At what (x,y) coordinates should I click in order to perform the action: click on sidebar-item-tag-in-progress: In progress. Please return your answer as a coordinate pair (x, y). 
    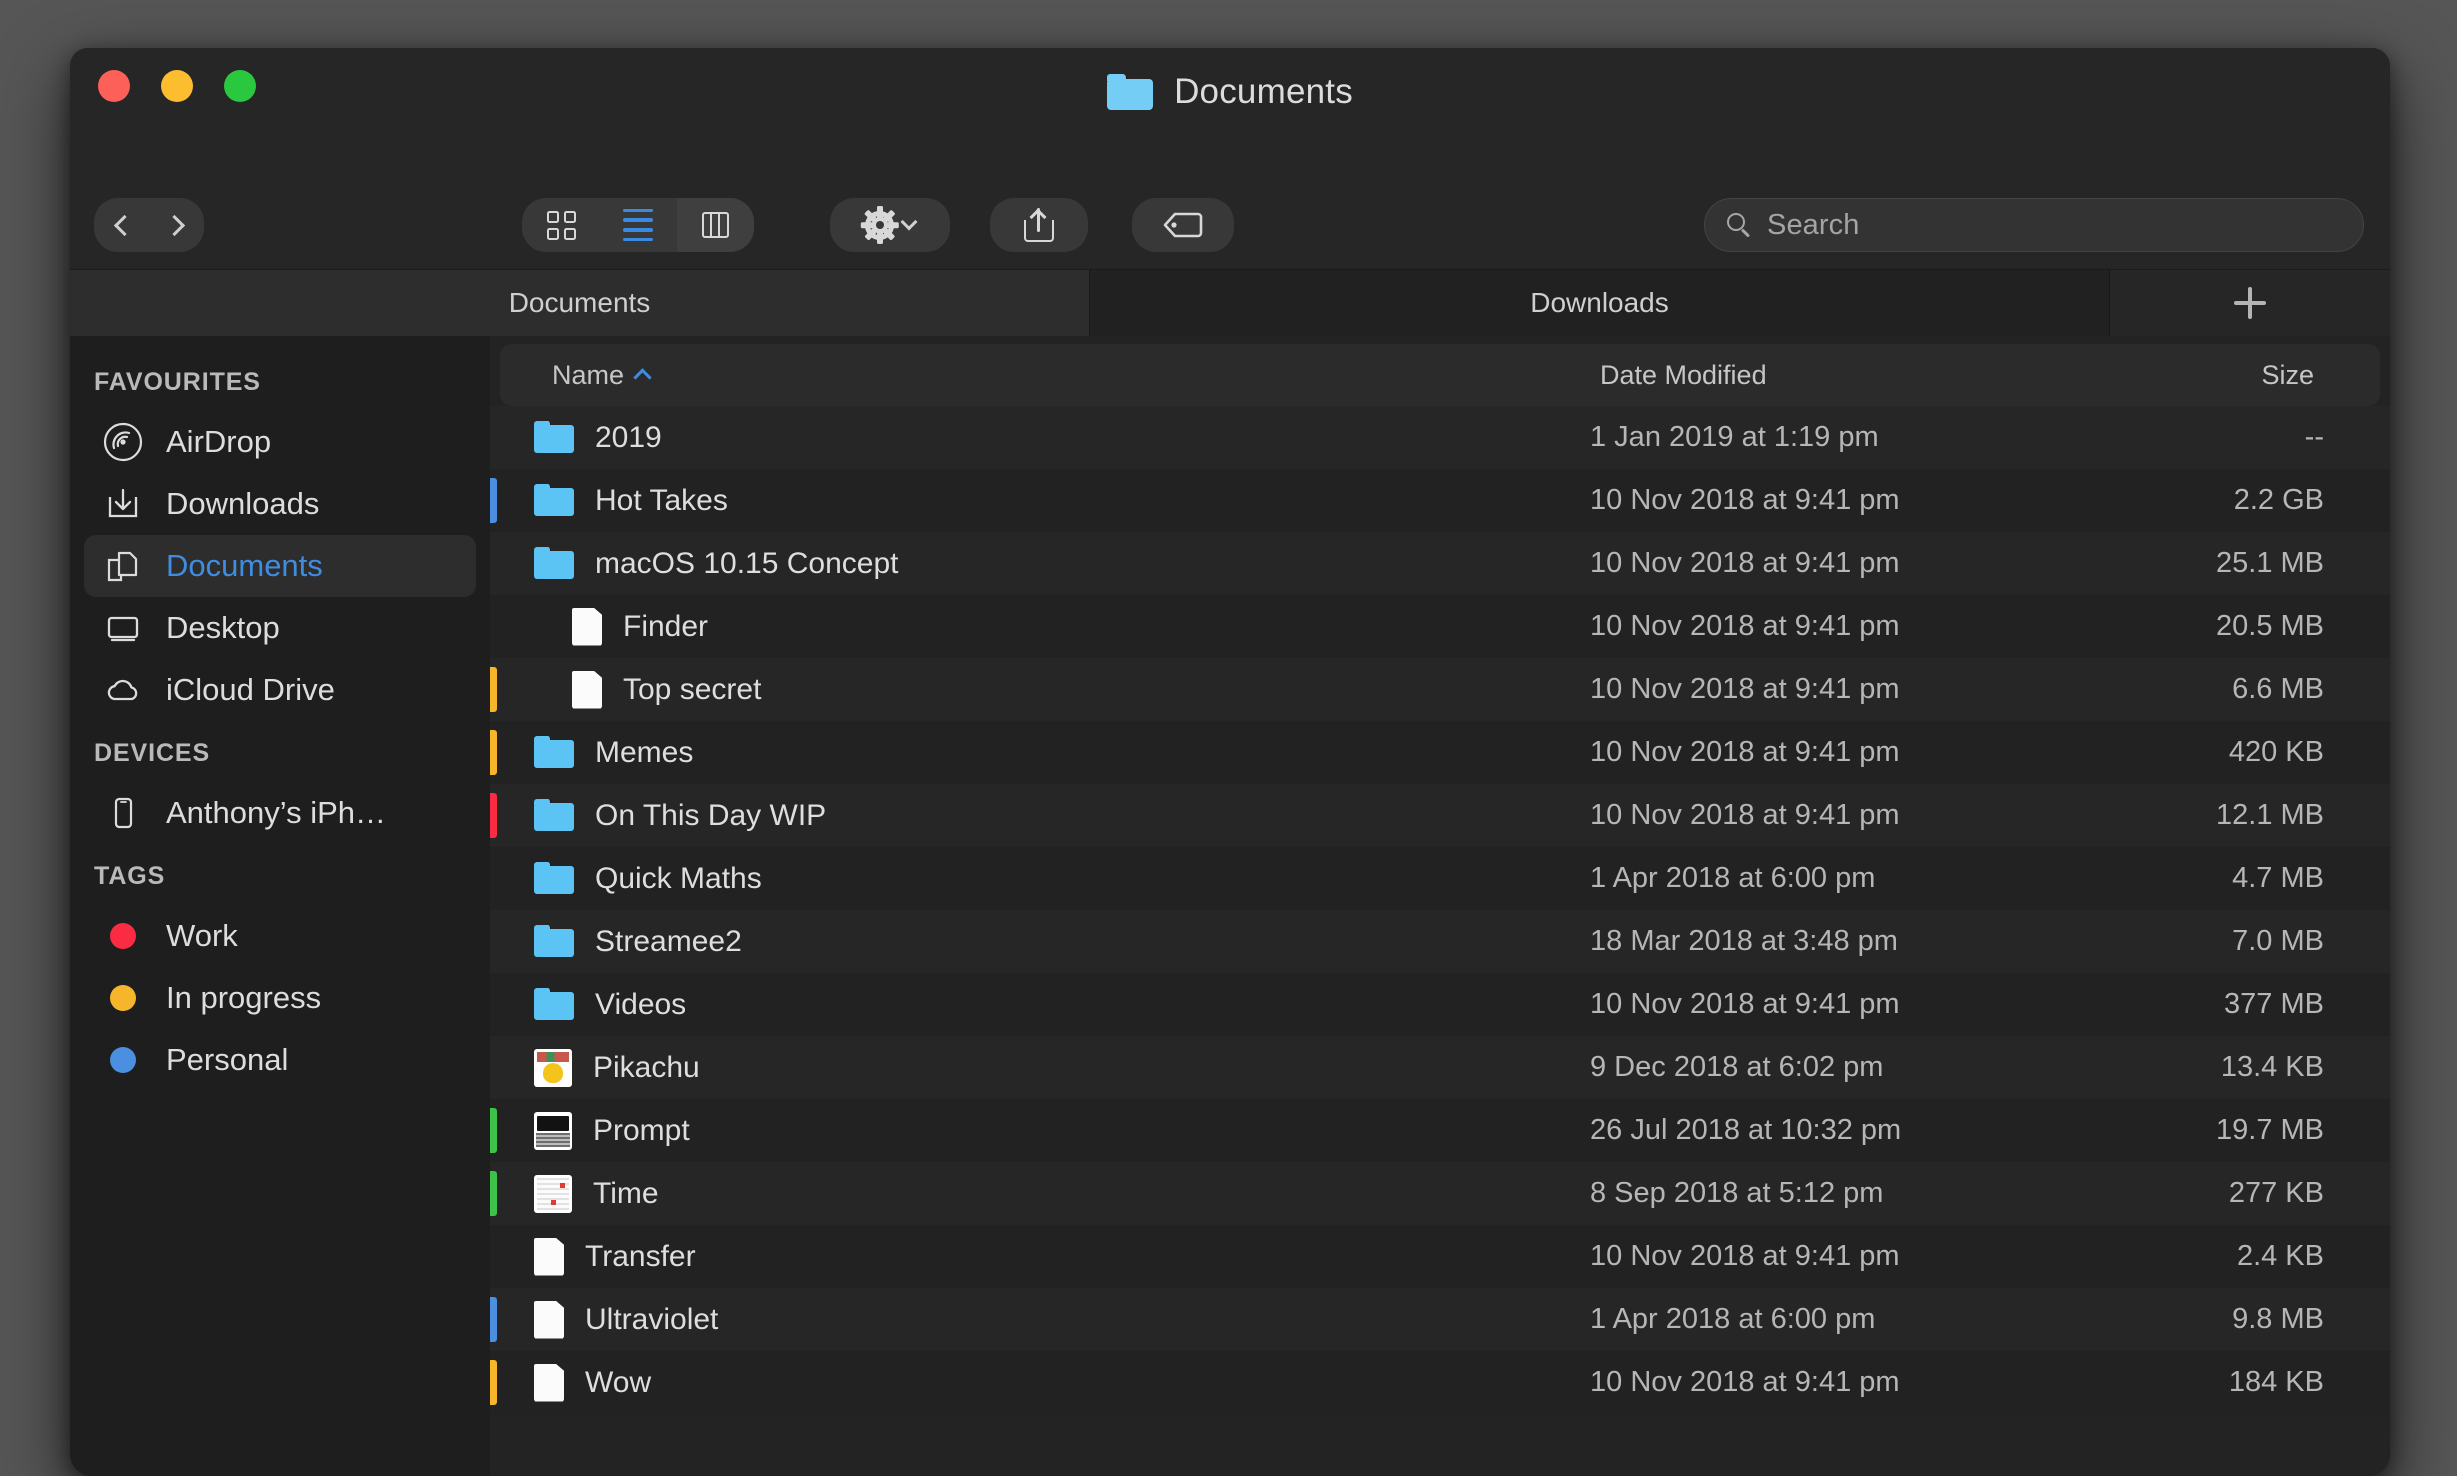
    Looking at the image, I should click on (280, 998).